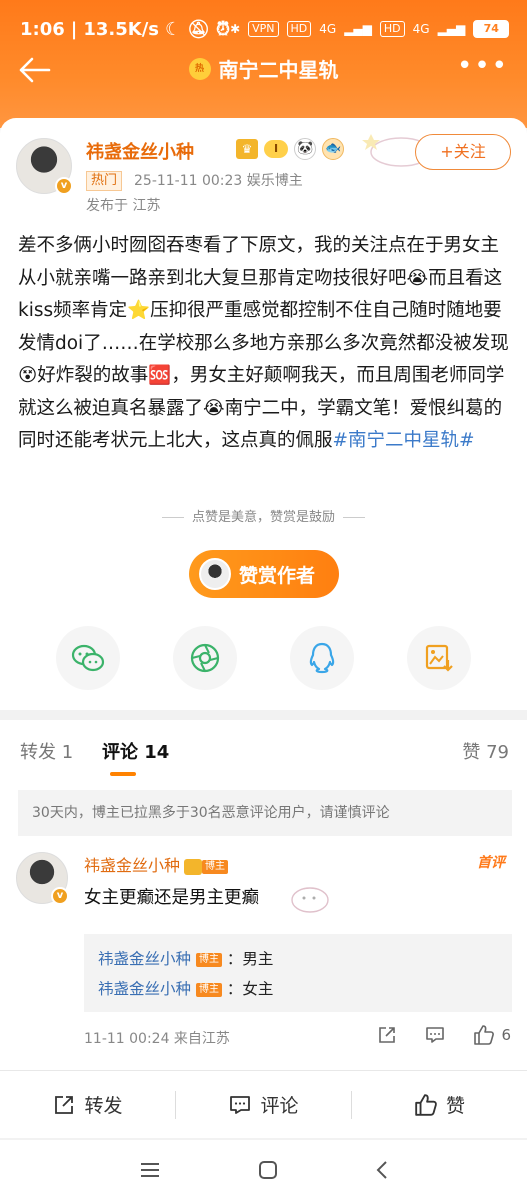 The width and height of the screenshot is (527, 1200). Describe the element at coordinates (451, 29) in the screenshot. I see `signal-icon-2: ▂▄▆` at that location.